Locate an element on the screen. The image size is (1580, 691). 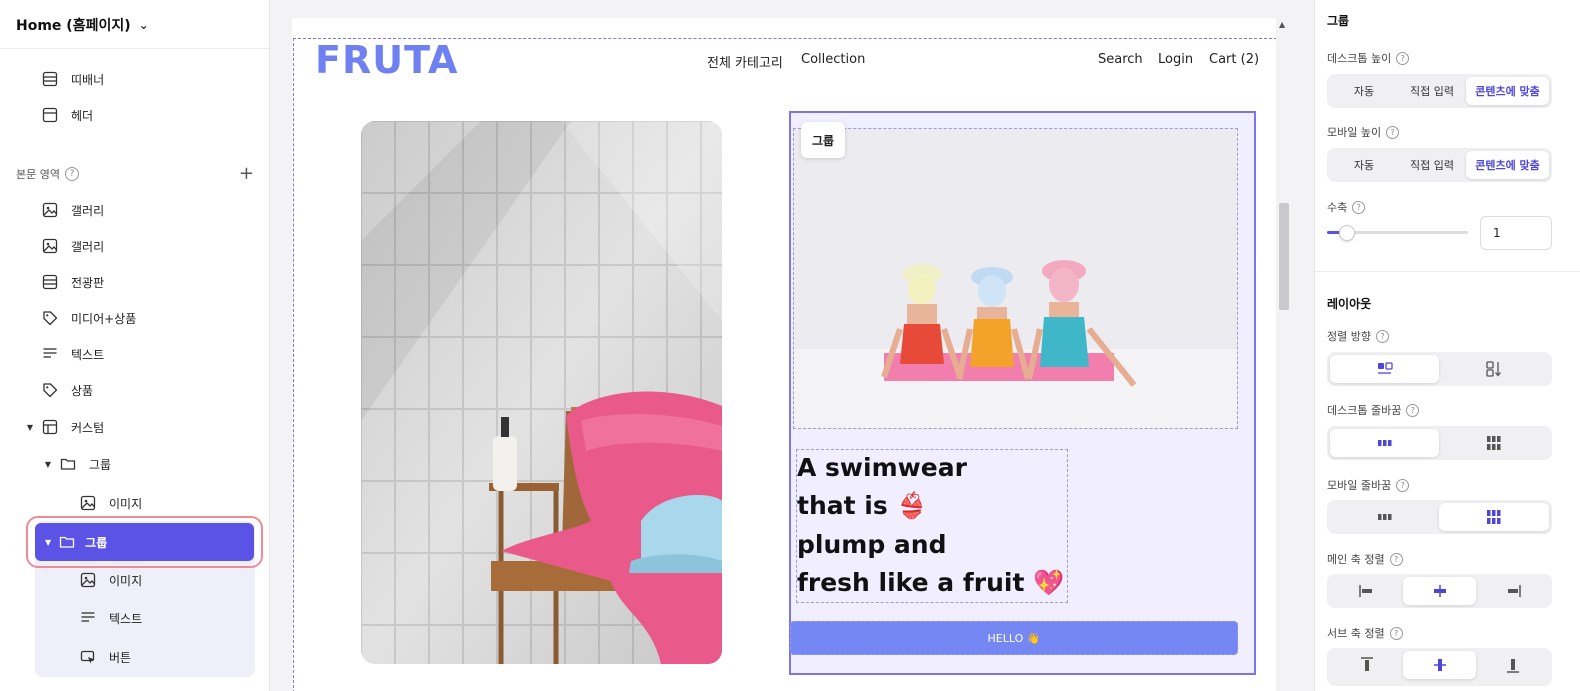
mobile-height-auto: 자동 is located at coordinates (1364, 165).